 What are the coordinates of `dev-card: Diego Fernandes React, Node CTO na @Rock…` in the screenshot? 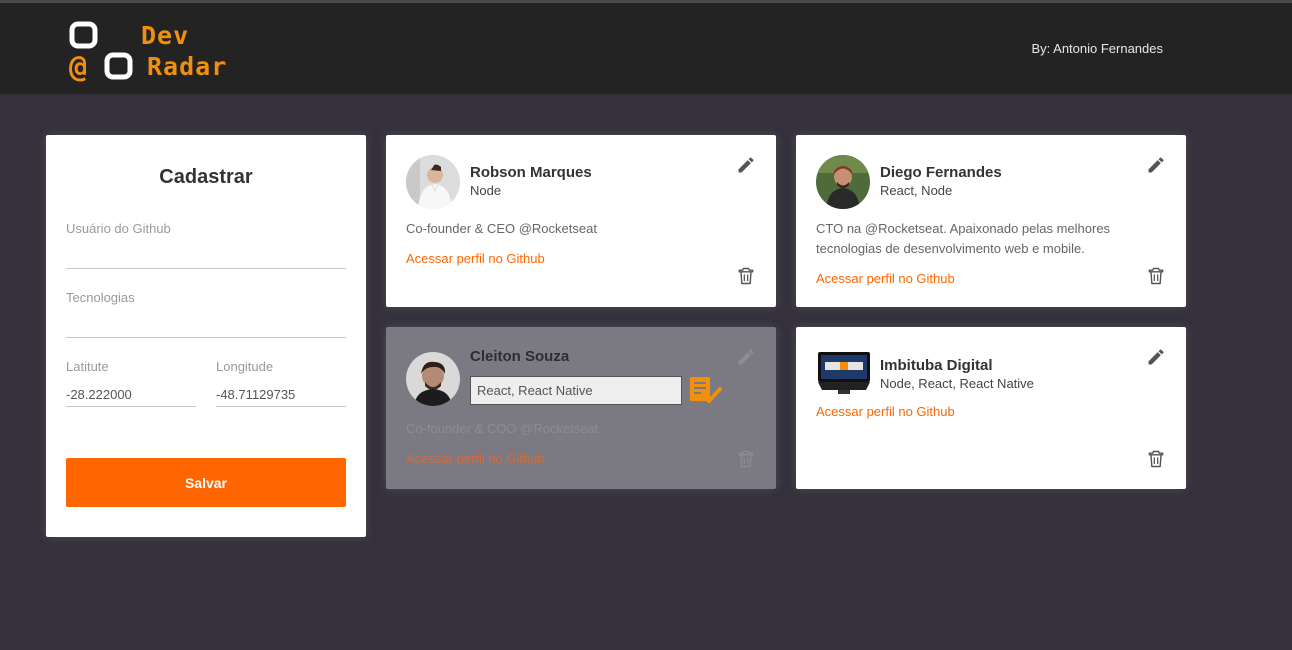 It's located at (991, 221).